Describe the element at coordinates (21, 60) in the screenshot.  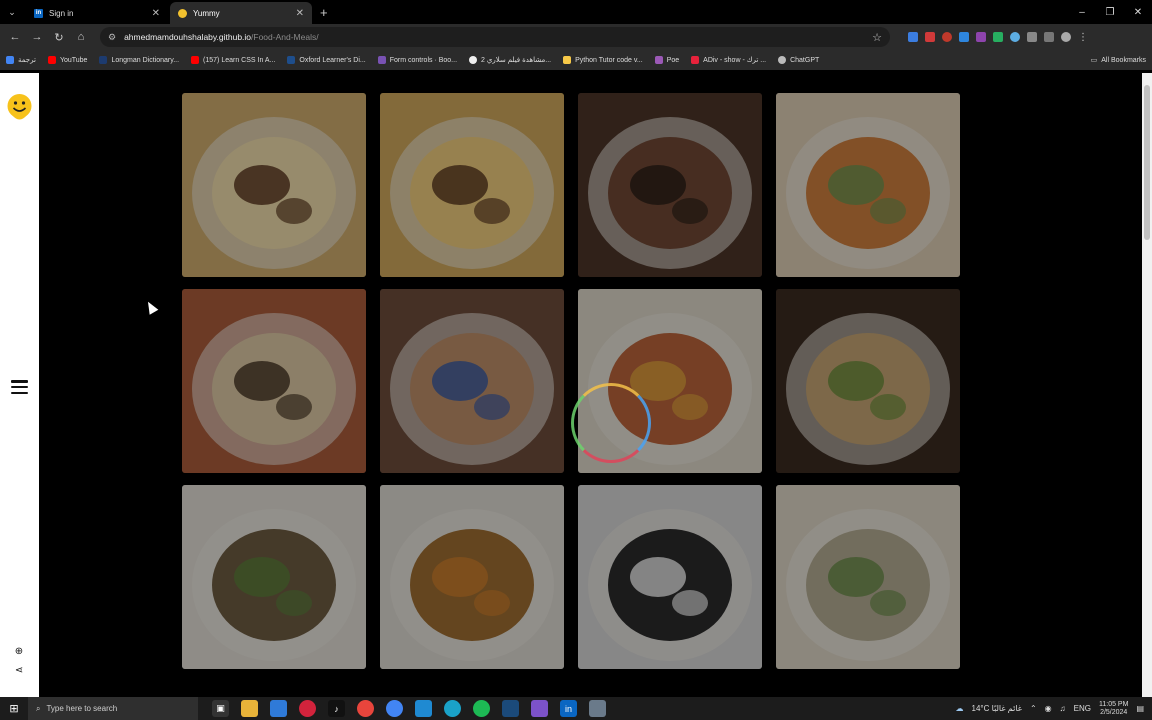
I see `bookmark-translate: ترجمة` at that location.